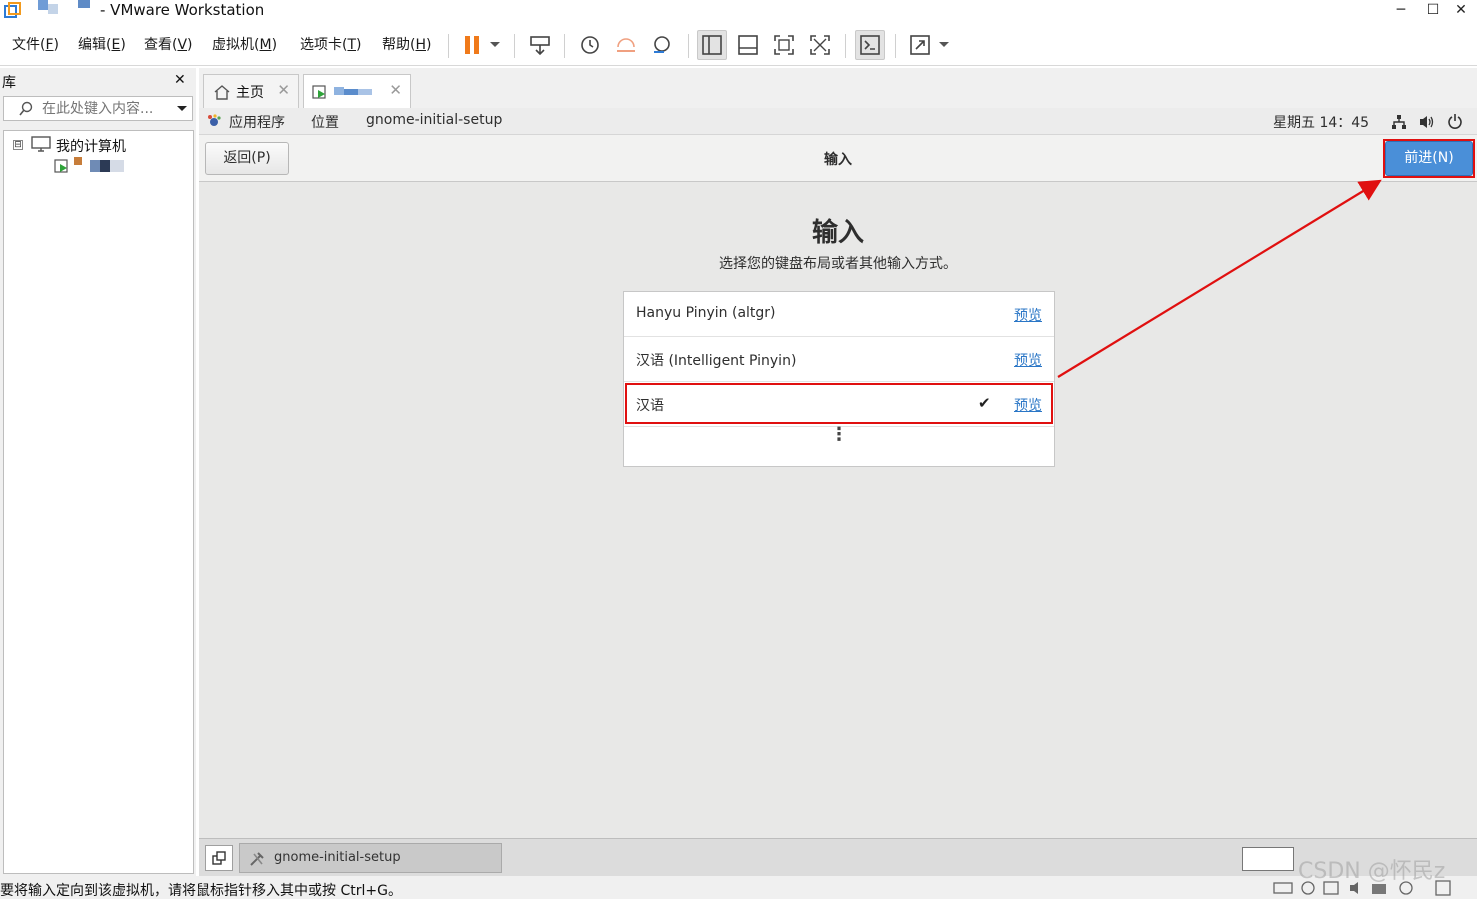 The image size is (1477, 899). I want to click on stretch-icon, so click(920, 45).